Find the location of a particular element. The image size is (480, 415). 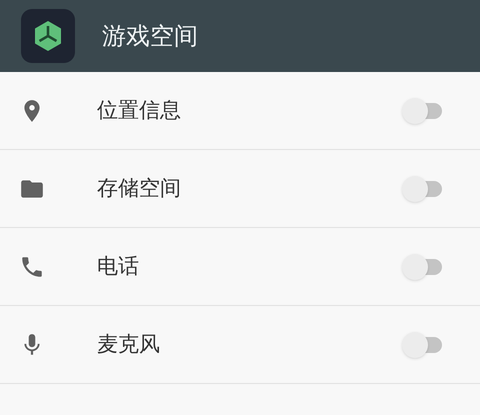

app-title: 游戏空间 is located at coordinates (150, 36).